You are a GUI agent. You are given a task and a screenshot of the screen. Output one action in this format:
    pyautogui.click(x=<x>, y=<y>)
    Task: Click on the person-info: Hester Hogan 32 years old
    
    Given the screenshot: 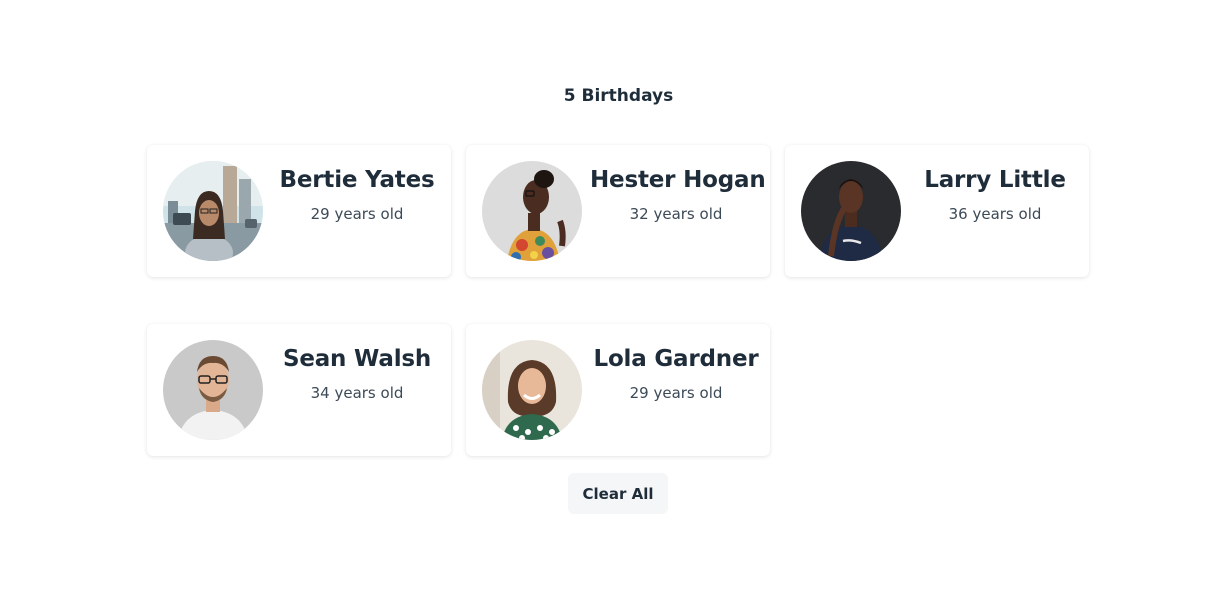 What is the action you would take?
    pyautogui.click(x=678, y=194)
    